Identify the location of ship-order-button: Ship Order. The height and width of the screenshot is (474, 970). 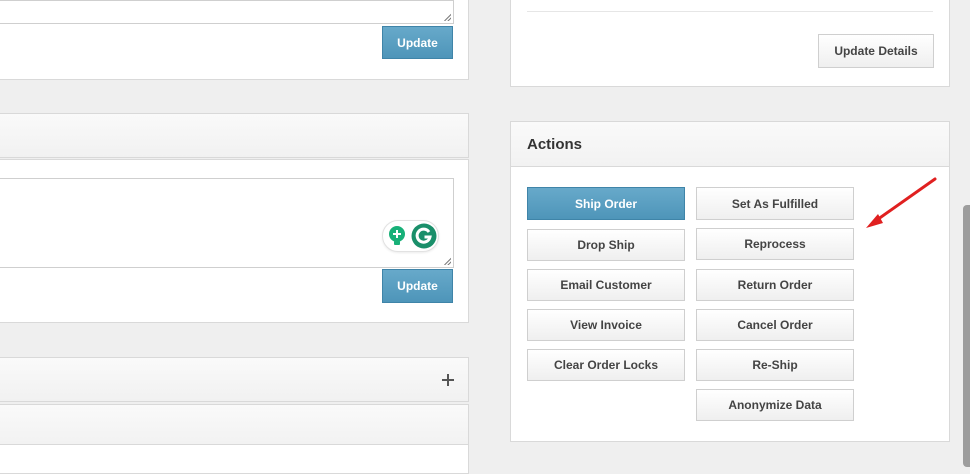
(606, 203).